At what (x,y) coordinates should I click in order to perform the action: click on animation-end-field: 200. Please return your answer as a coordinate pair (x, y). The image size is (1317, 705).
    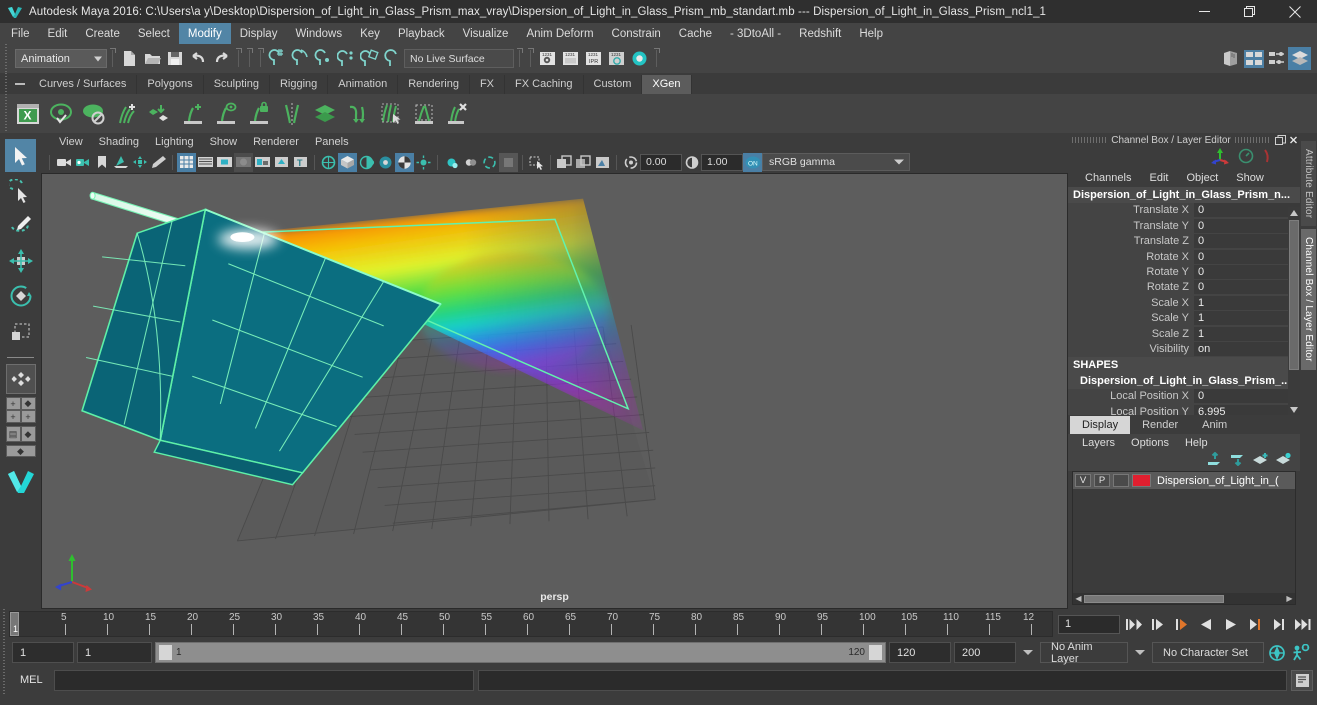
    Looking at the image, I should click on (985, 652).